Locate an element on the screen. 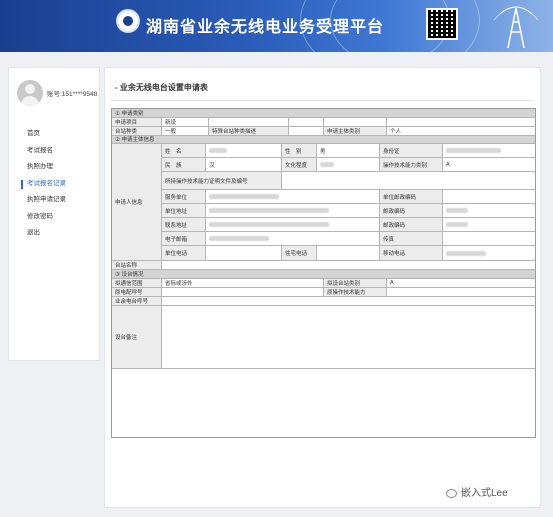 This screenshot has height=517, width=553. watermark: 嵌入式Lee is located at coordinates (477, 491).